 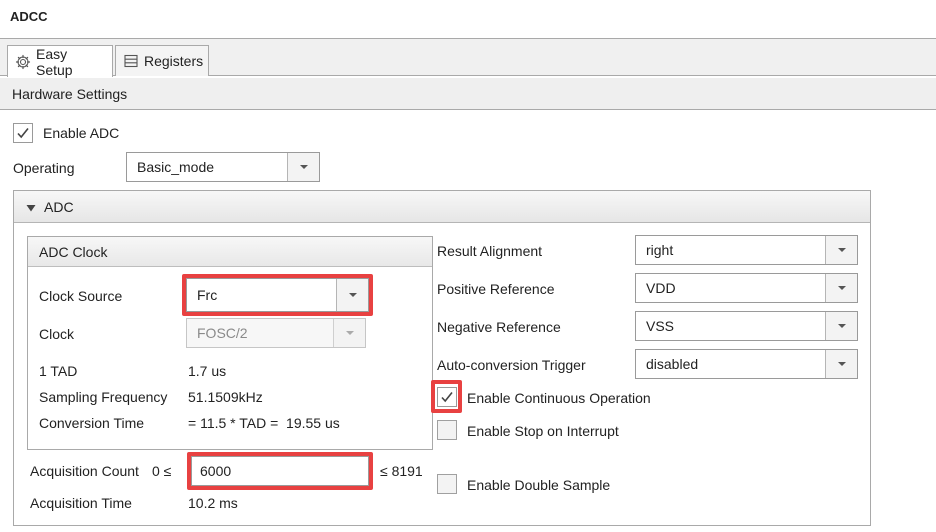 I want to click on operating-select: Basic_mode, so click(x=223, y=167).